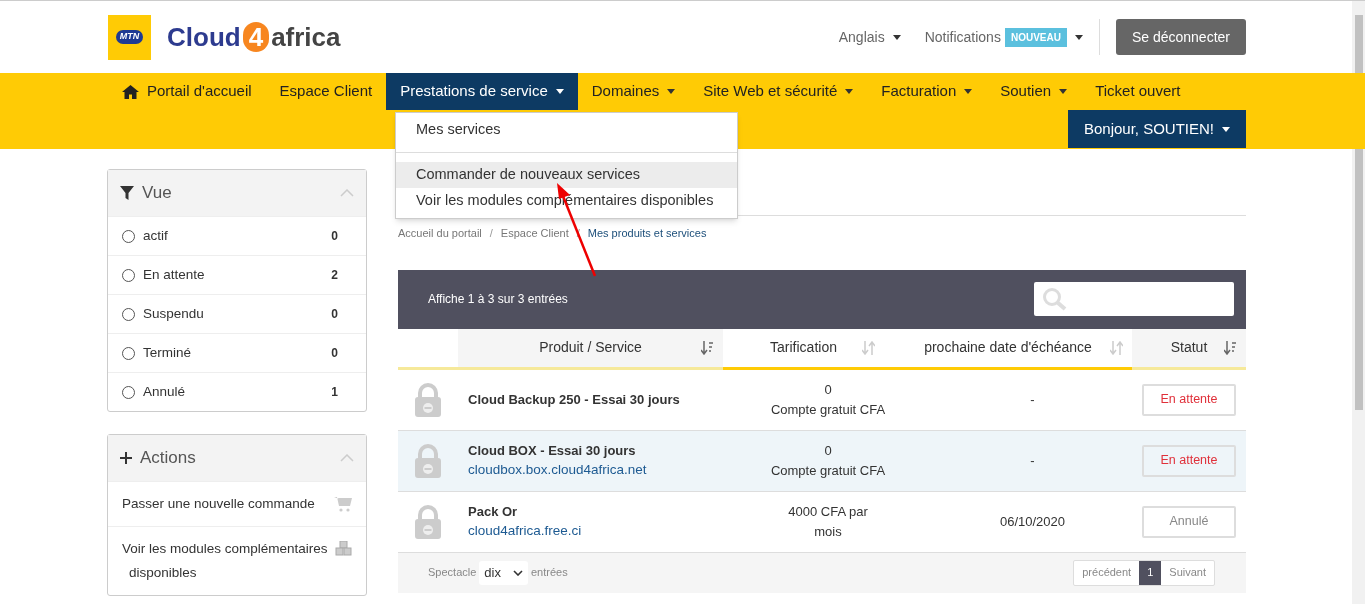 The height and width of the screenshot is (604, 1365). What do you see at coordinates (1034, 91) in the screenshot?
I see `nav-item: Soutien` at bounding box center [1034, 91].